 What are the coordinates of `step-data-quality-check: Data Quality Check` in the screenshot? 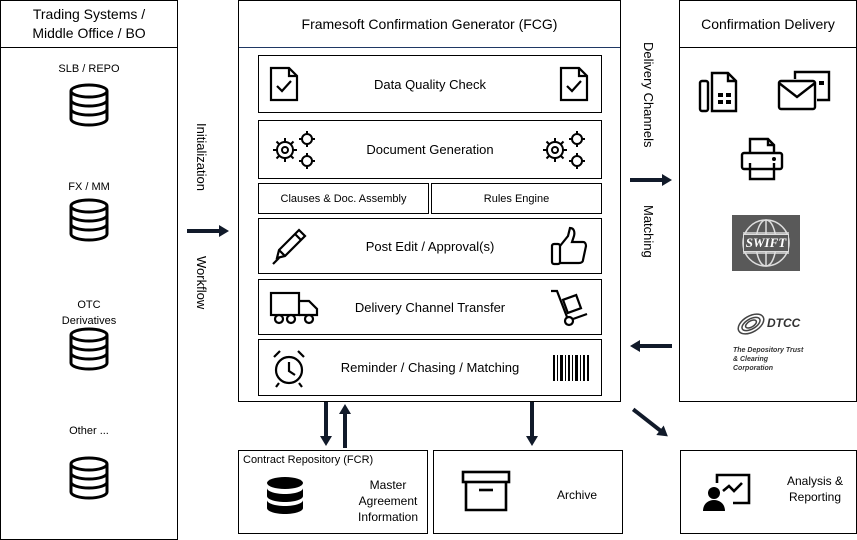 It's located at (430, 84).